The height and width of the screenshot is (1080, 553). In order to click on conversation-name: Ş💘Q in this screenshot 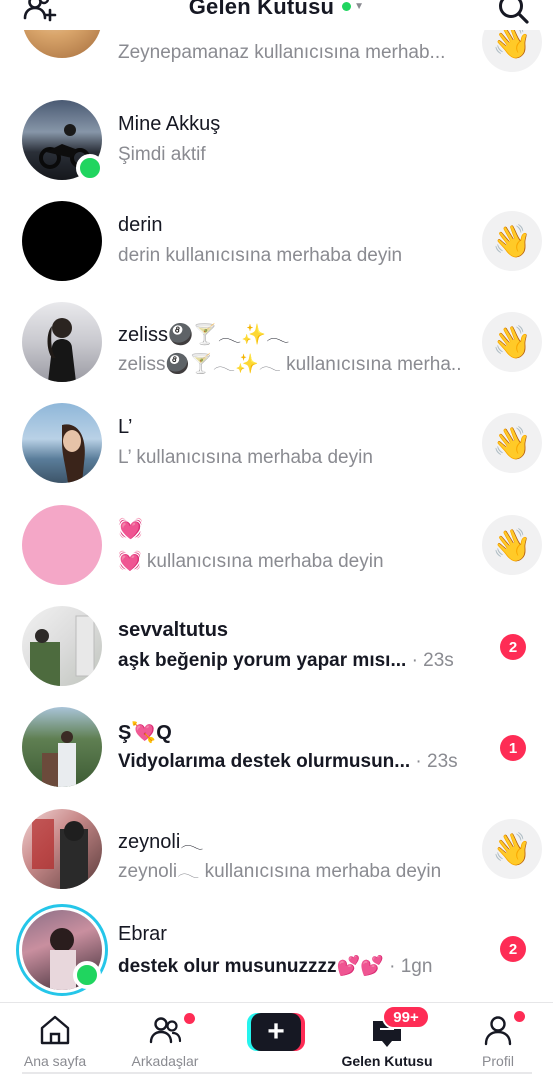, I will do `click(145, 733)`.